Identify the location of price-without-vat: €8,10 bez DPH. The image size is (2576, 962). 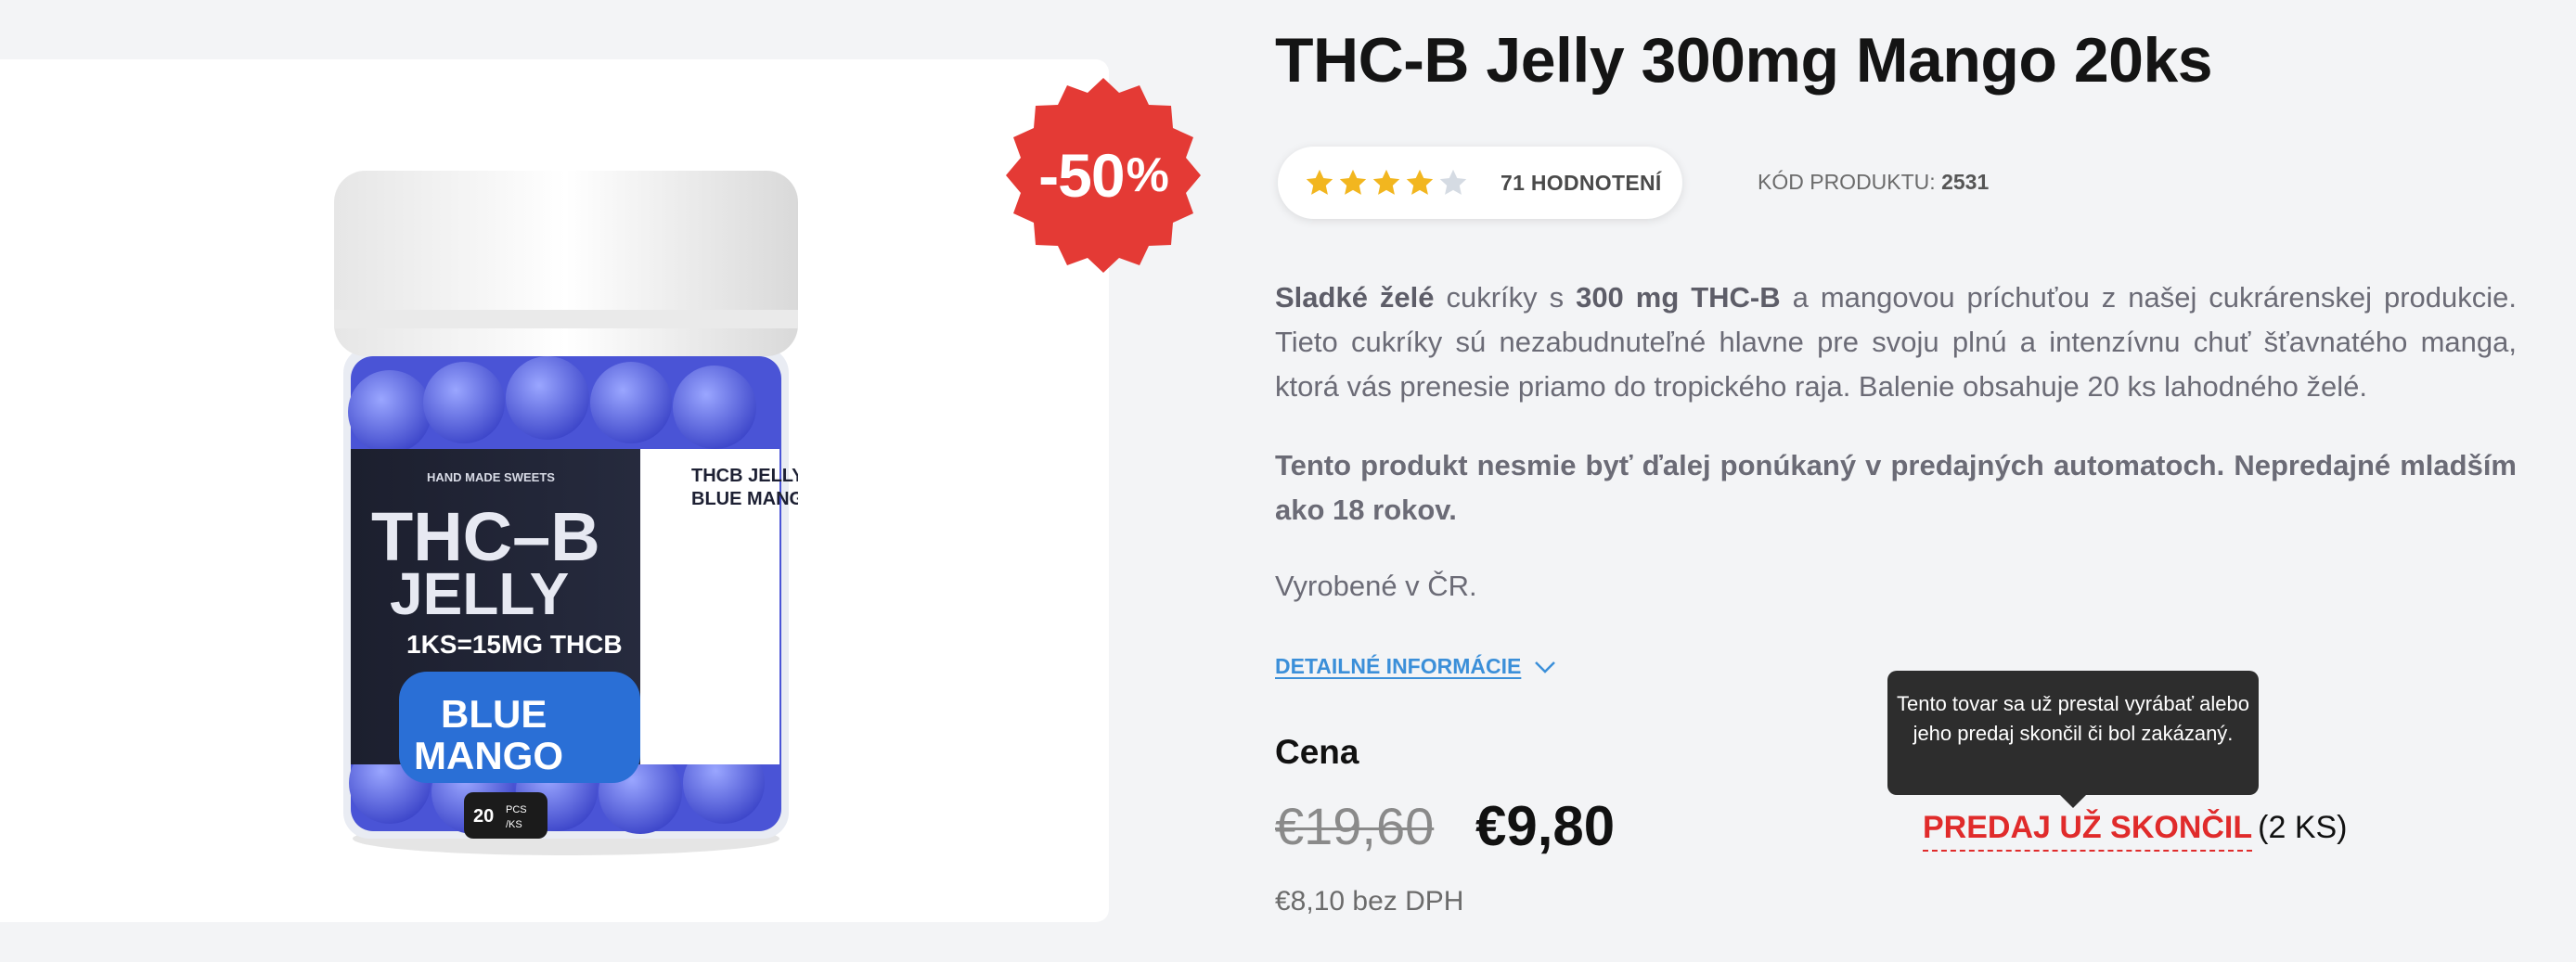
(1369, 901).